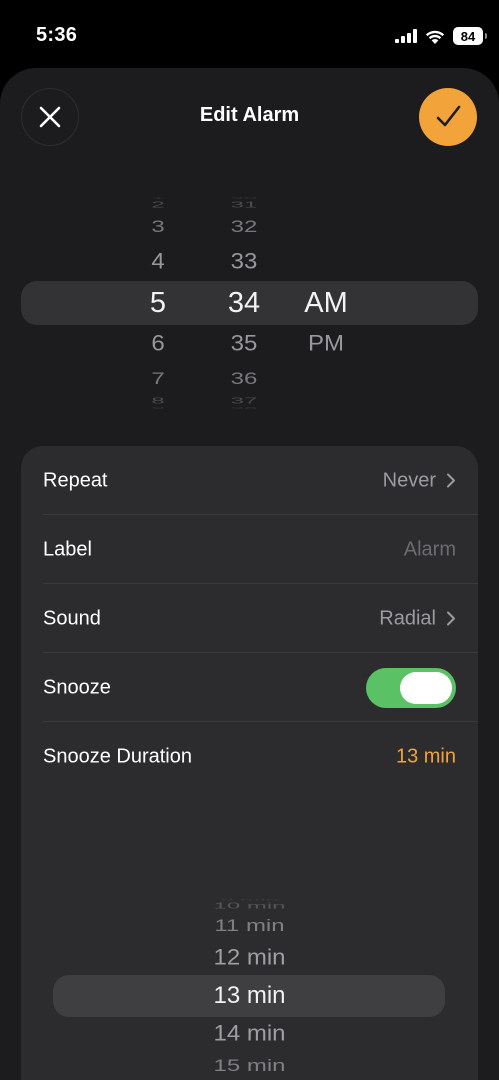 The image size is (499, 1080). I want to click on duration-option: 10 min, so click(249, 905).